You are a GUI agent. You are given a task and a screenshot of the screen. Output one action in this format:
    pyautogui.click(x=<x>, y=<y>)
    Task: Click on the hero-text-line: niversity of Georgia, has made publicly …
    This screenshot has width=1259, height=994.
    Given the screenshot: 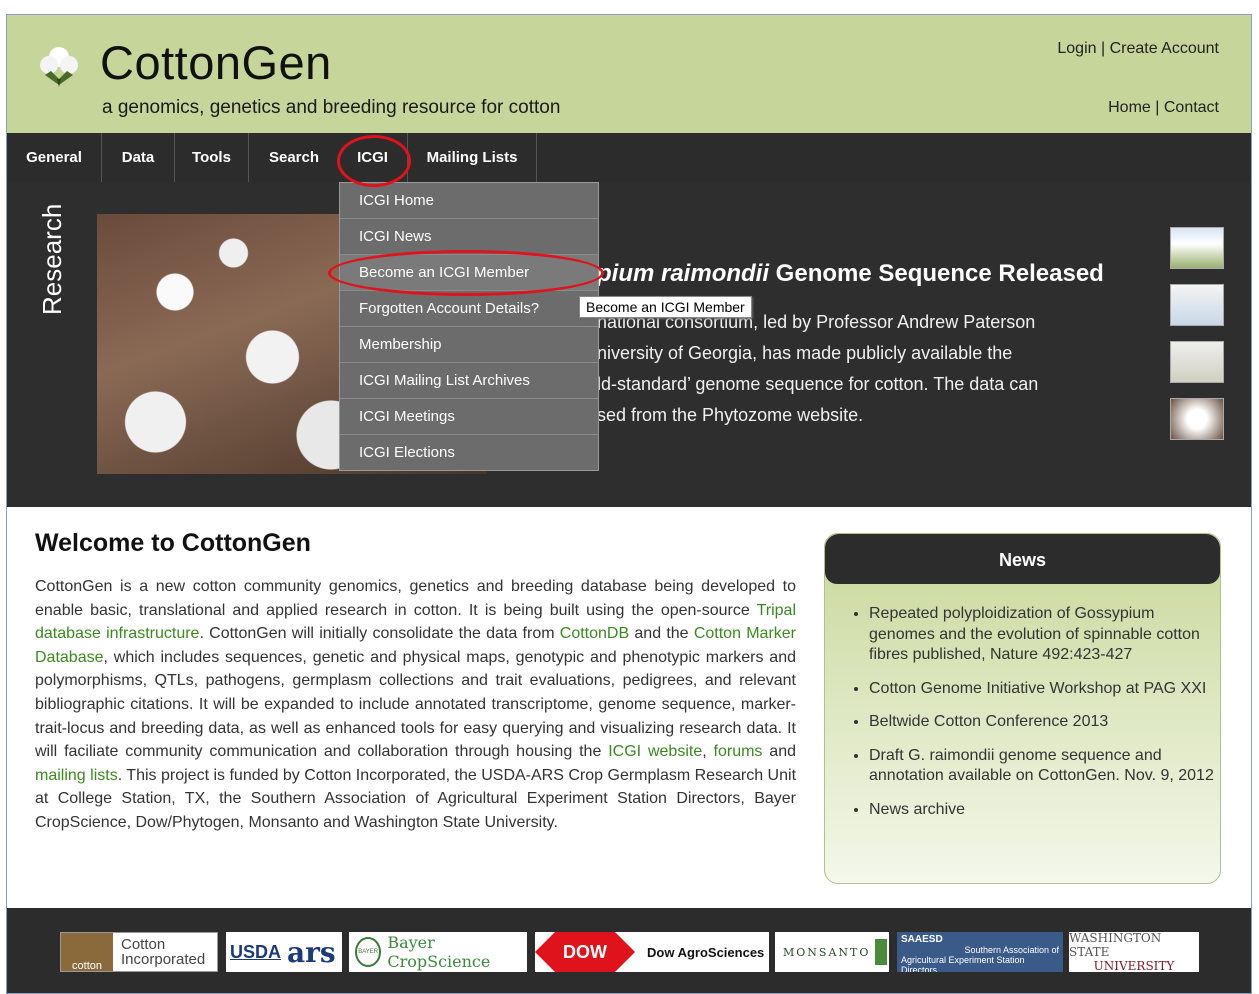 What is the action you would take?
    pyautogui.click(x=805, y=353)
    